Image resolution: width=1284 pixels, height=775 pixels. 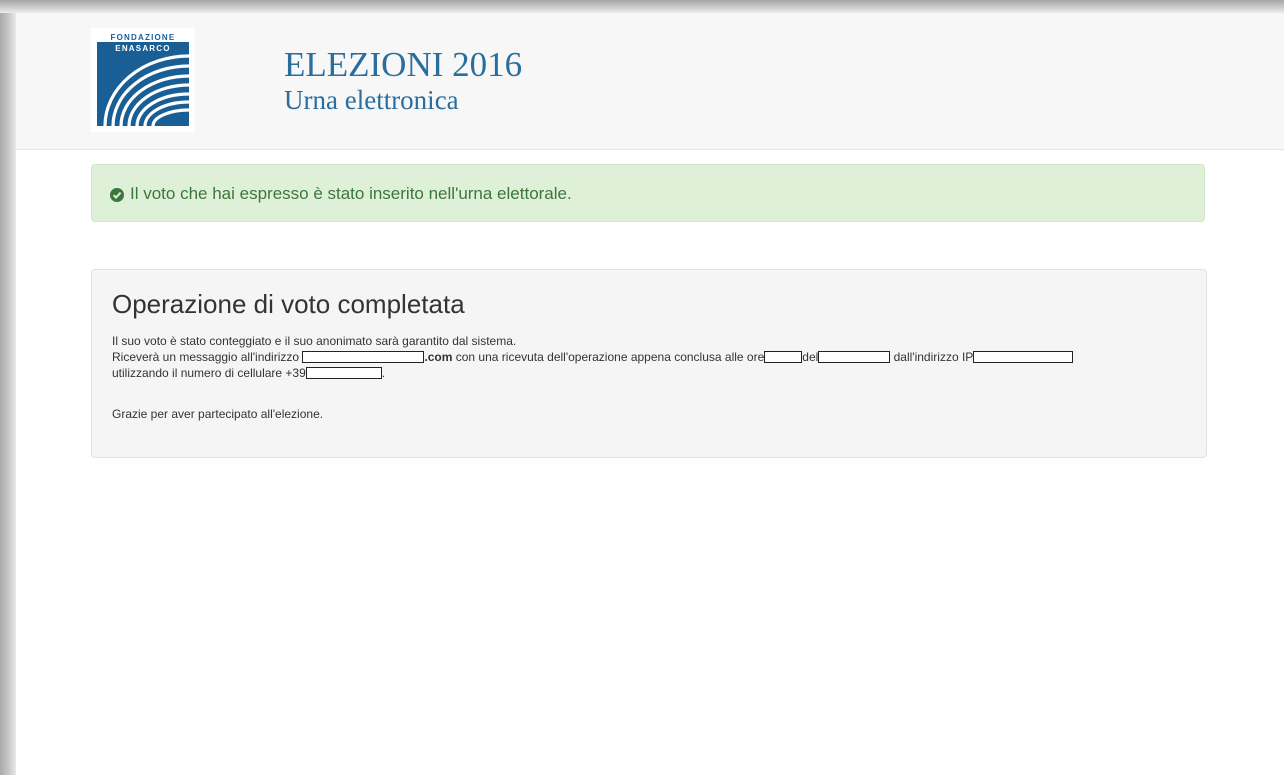 I want to click on window-shadow-top, so click(x=642, y=6).